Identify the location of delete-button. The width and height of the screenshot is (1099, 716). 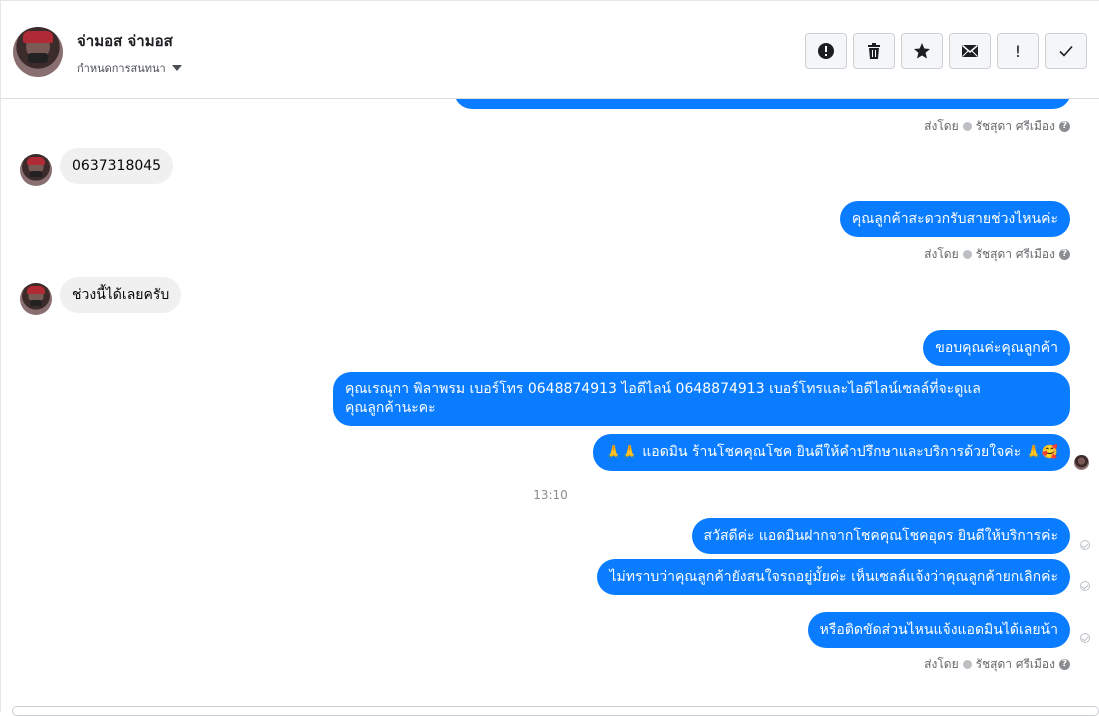
(874, 51).